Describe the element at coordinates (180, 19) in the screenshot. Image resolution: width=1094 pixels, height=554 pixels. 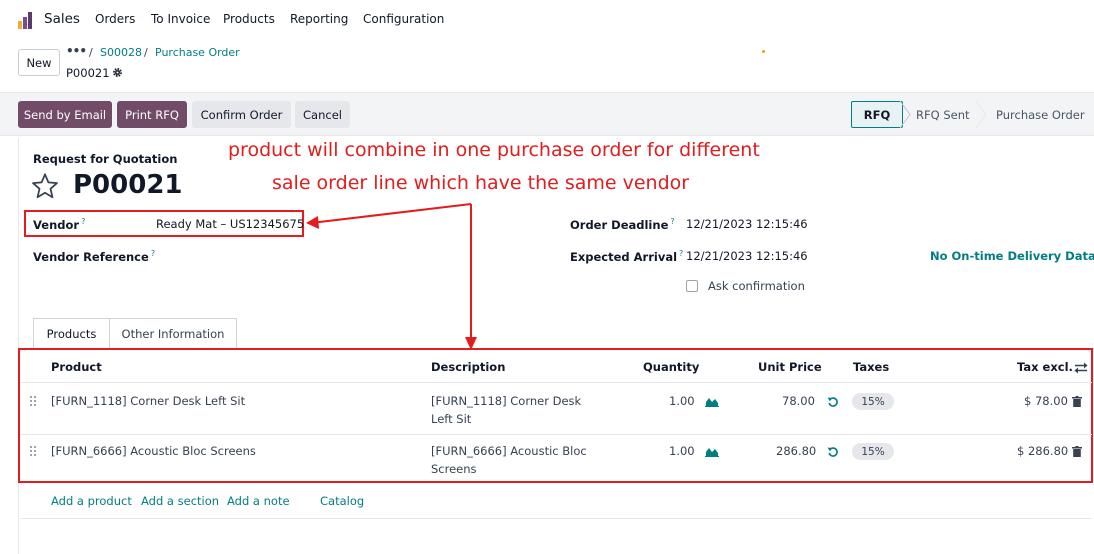
I see `menu-to-invoice: To Invoice` at that location.